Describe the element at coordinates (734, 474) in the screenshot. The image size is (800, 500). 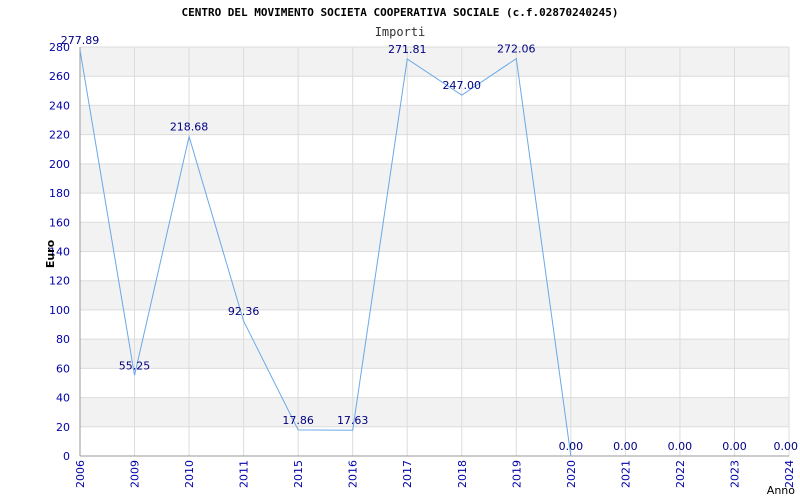
I see `x-tick-label: 2023` at that location.